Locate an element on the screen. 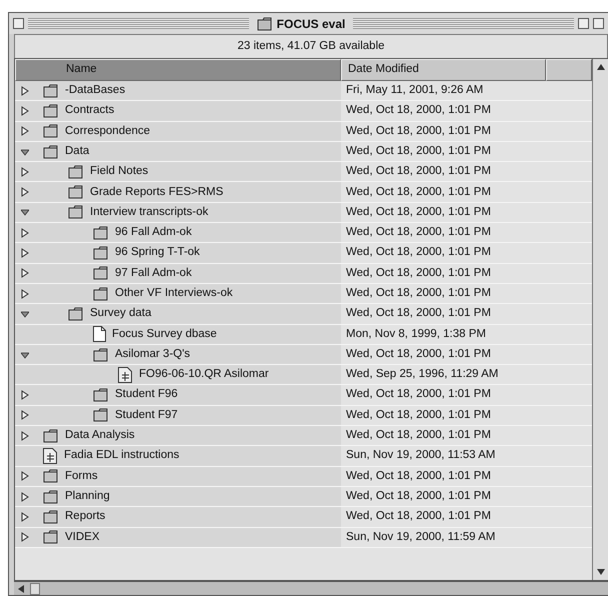 This screenshot has height=596, width=608. horizontal-scrollbar is located at coordinates (311, 588).